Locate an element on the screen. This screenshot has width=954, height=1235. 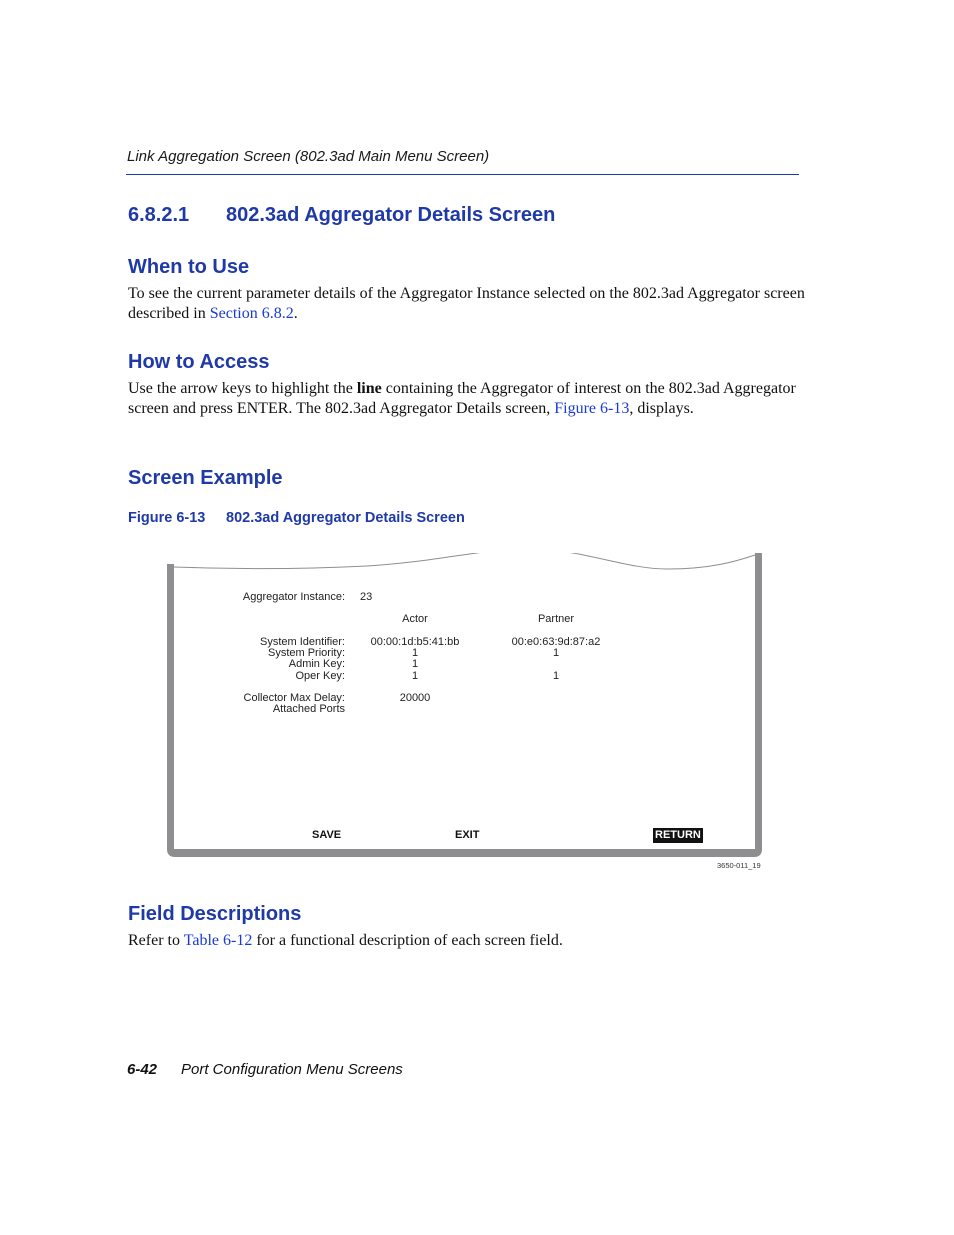
partner-oper-key: 1 is located at coordinates (556, 676).